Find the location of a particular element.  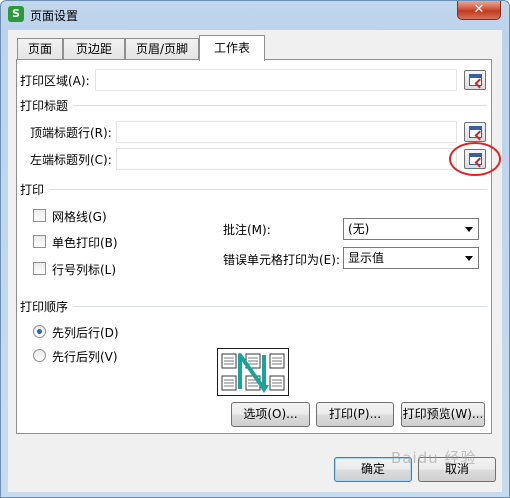

comments-label: 批注(M): is located at coordinates (247, 230).